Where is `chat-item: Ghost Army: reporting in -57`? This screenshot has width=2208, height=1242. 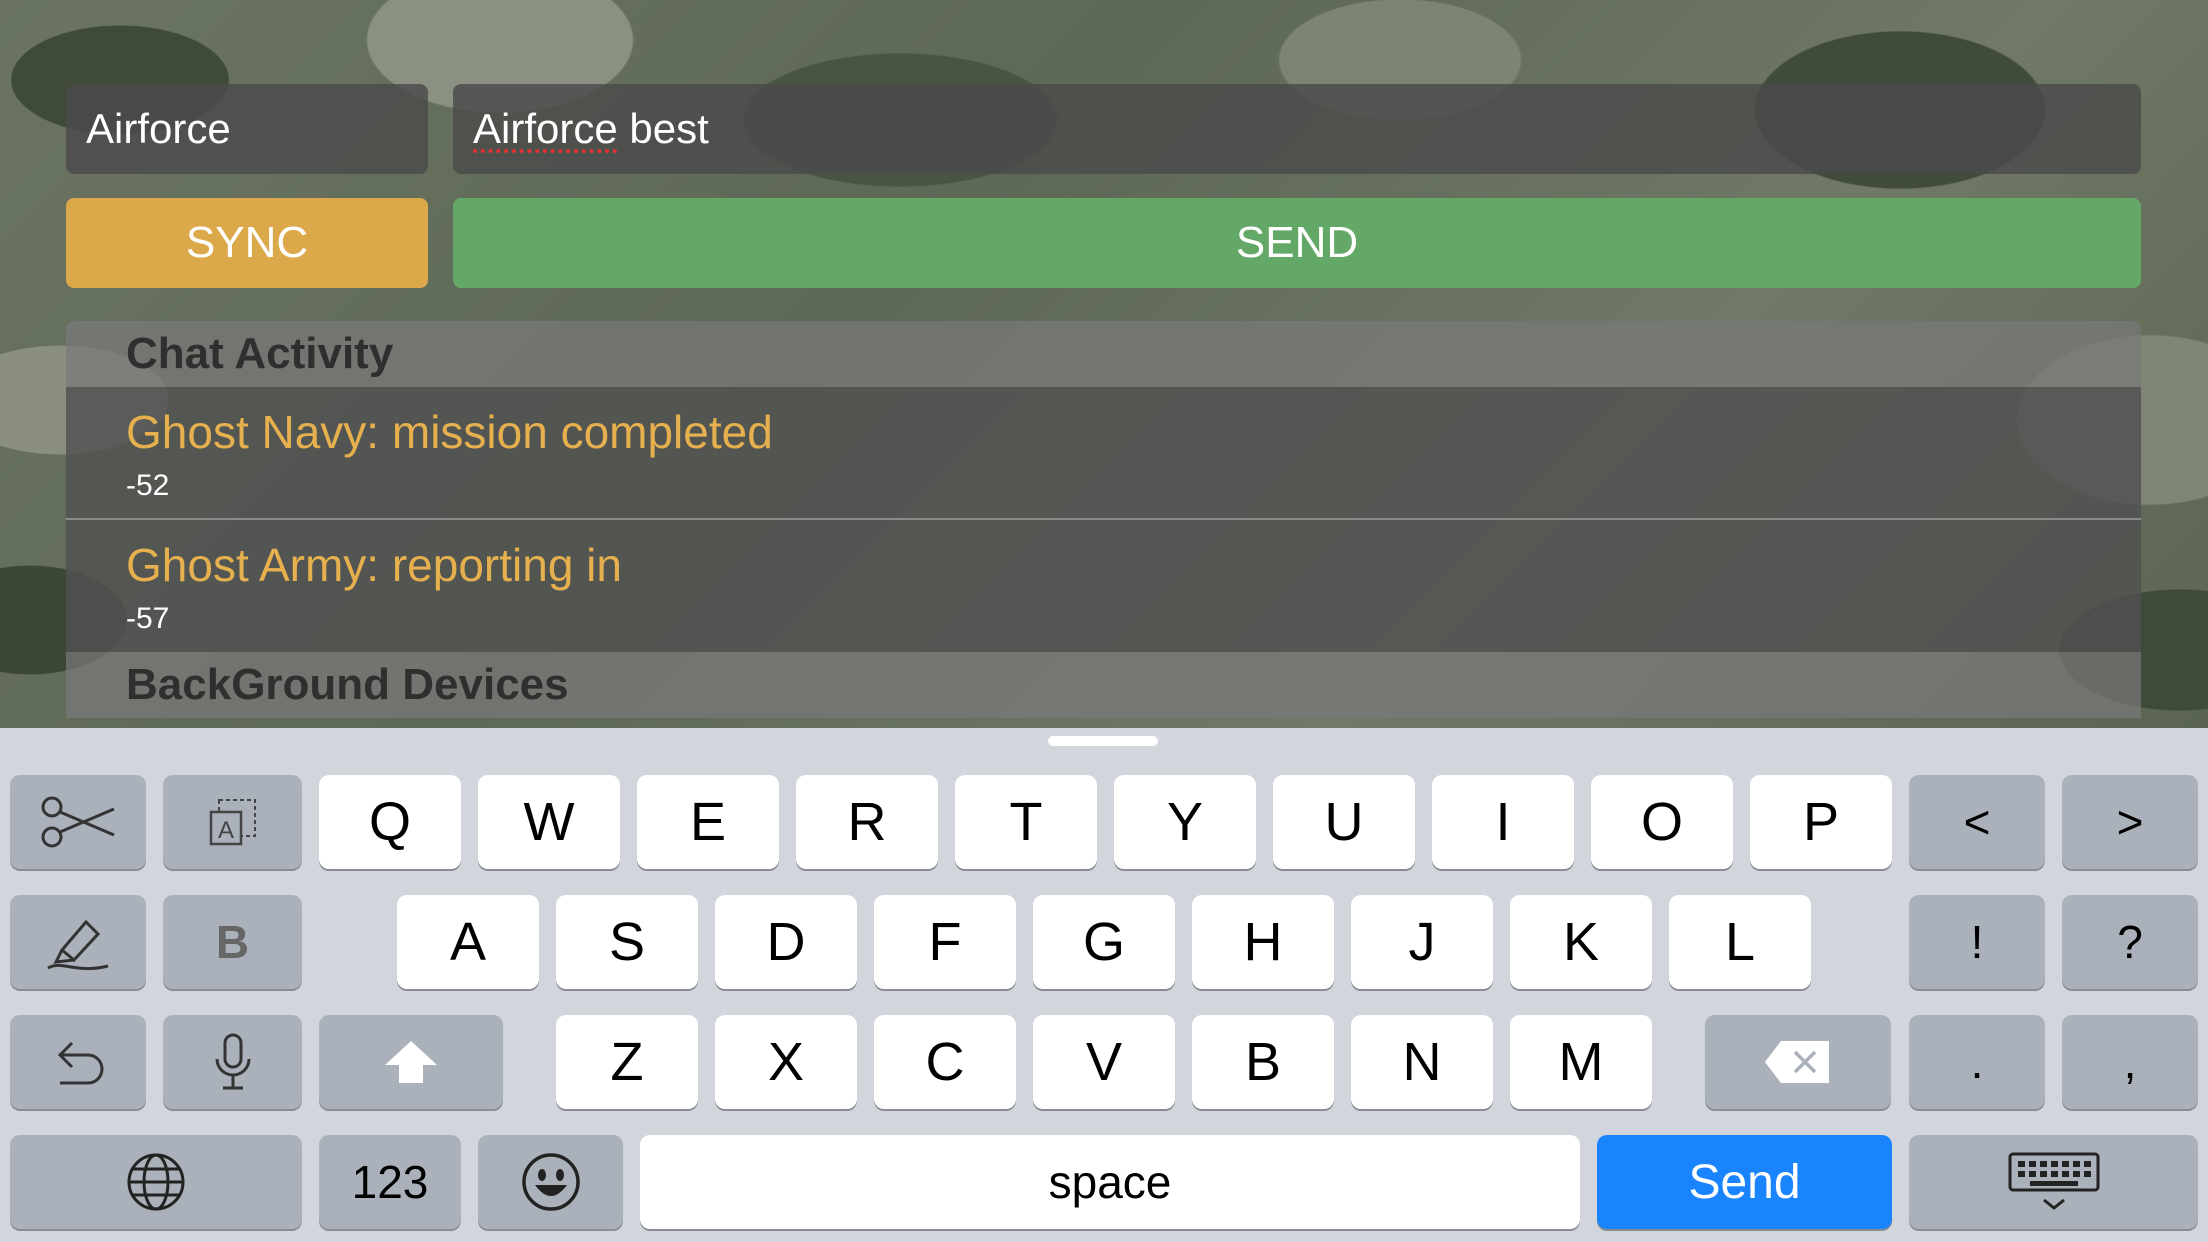
chat-item: Ghost Army: reporting in -57 is located at coordinates (1103, 586).